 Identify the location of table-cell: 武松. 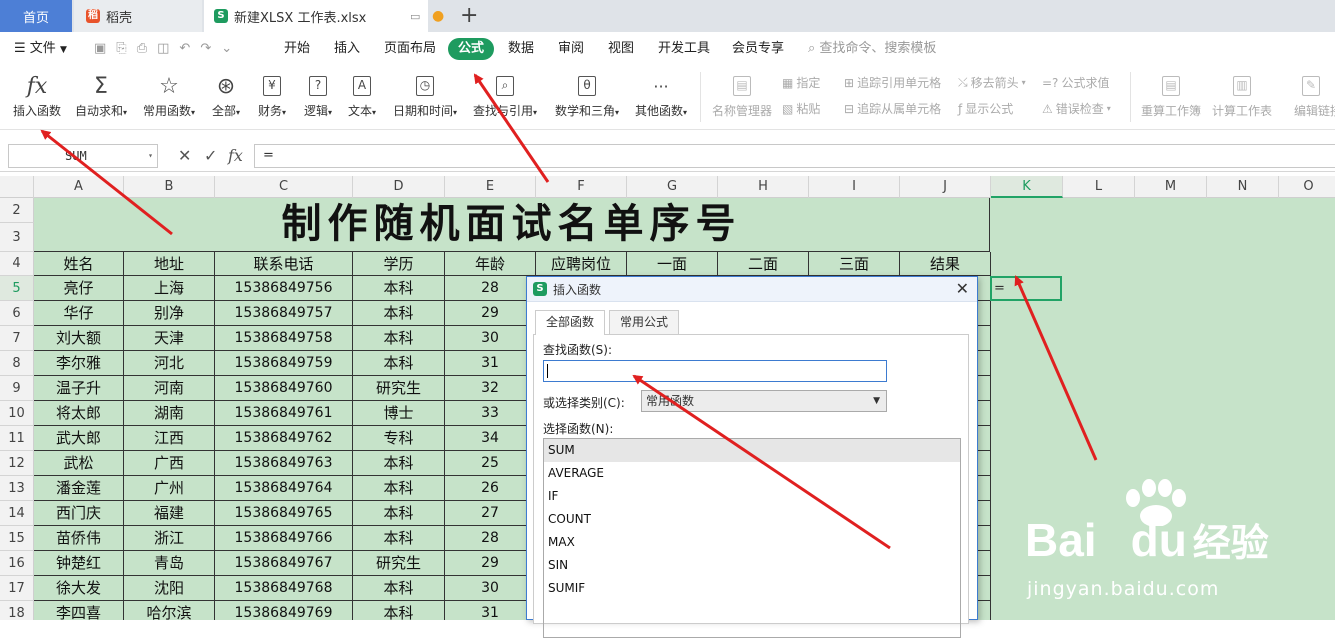
(79, 463).